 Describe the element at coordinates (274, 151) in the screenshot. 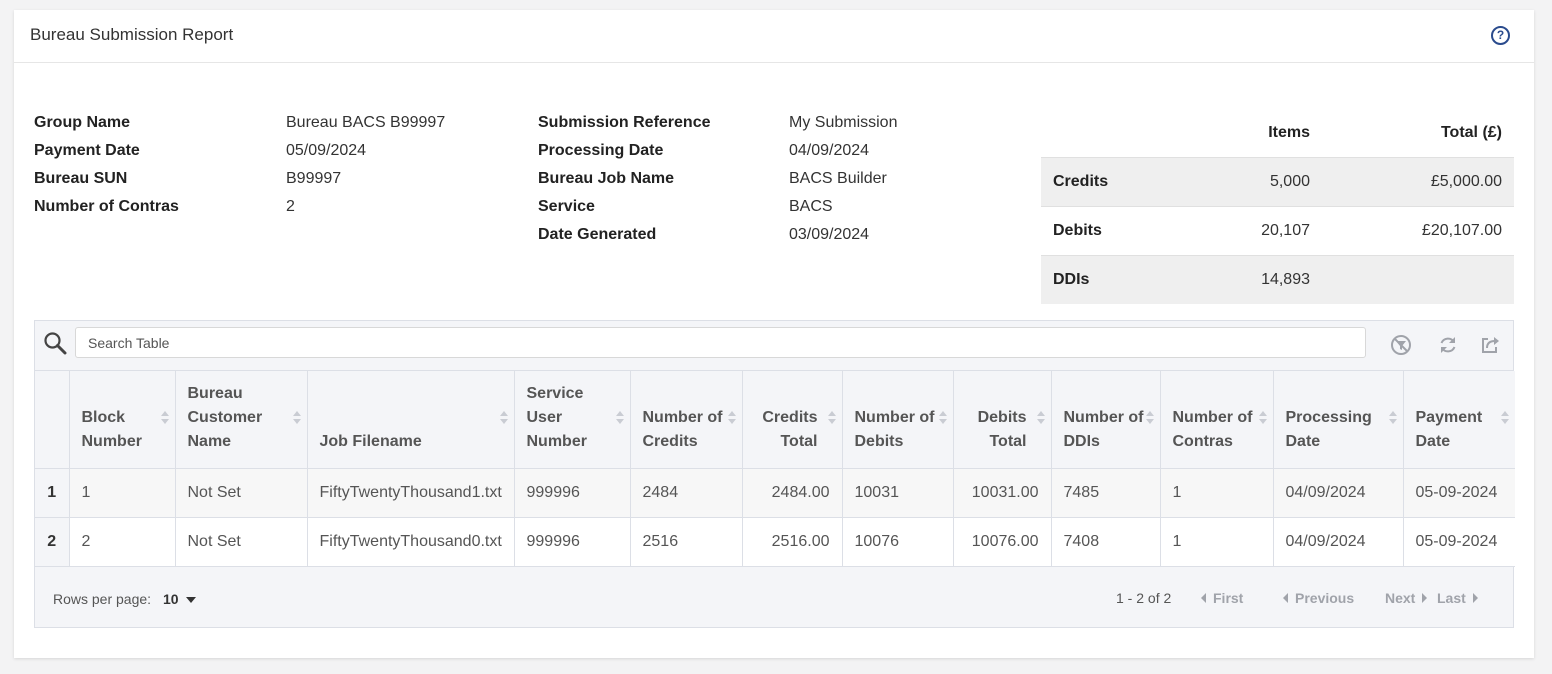

I see `info-row-payment-date: Payment Date 05/09/2024` at that location.